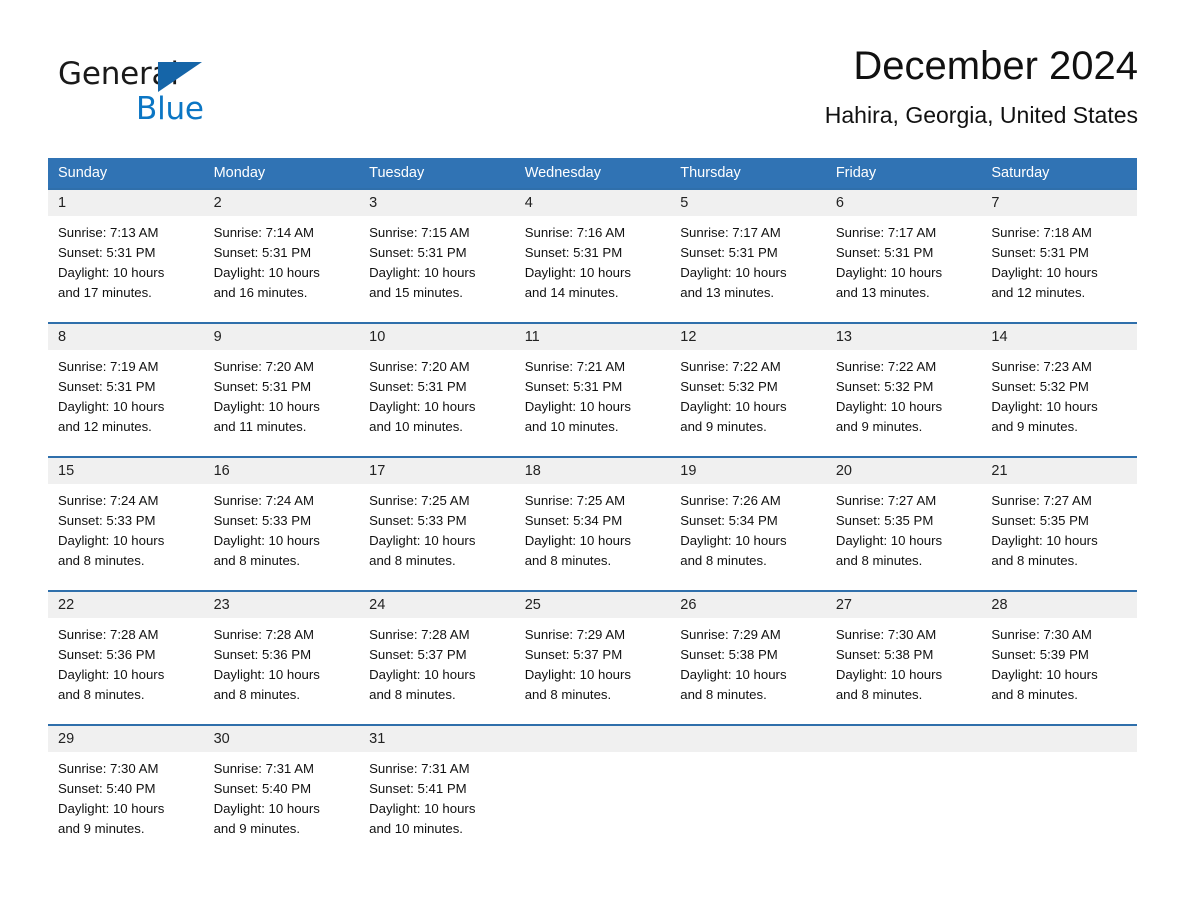 The width and height of the screenshot is (1188, 918). What do you see at coordinates (727, 292) in the screenshot?
I see `daylight-text-line2: and 13 minutes.` at bounding box center [727, 292].